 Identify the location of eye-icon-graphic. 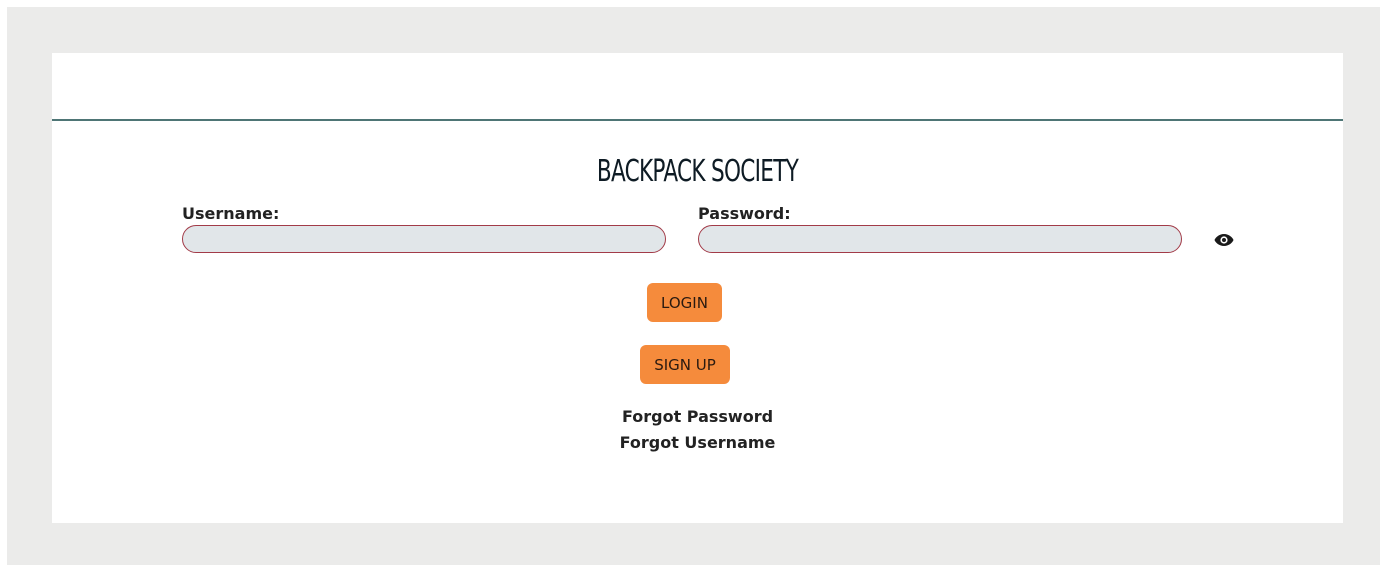
(1224, 240).